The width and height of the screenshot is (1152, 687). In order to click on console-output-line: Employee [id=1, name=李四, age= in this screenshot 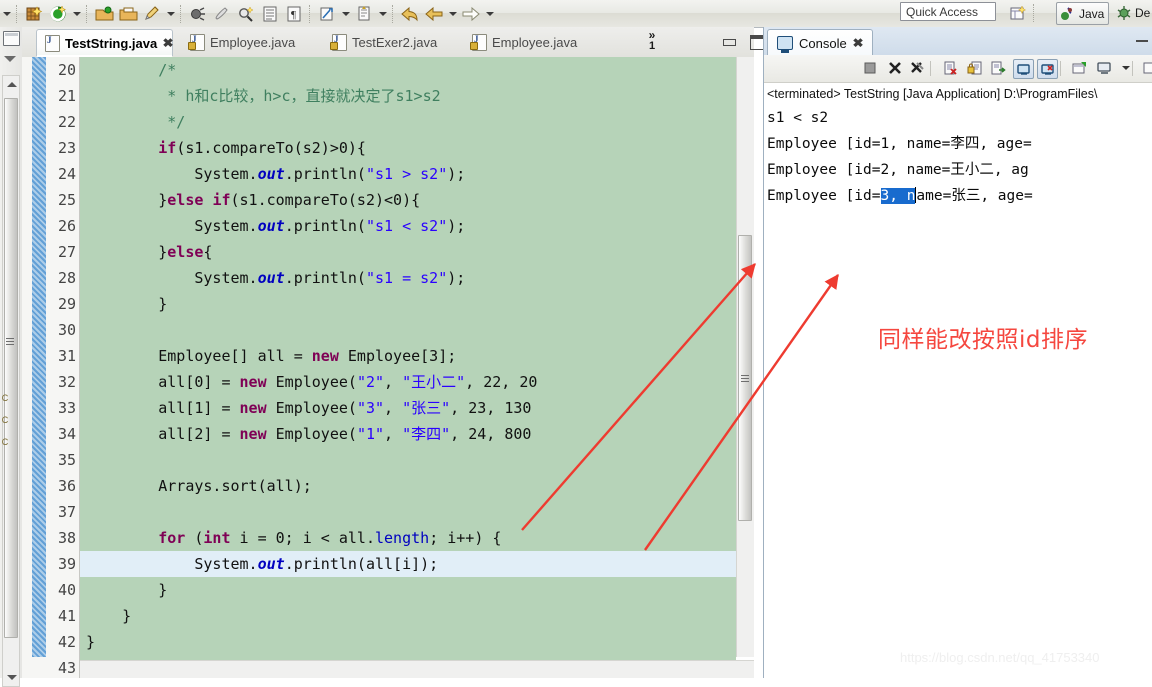, I will do `click(959, 144)`.